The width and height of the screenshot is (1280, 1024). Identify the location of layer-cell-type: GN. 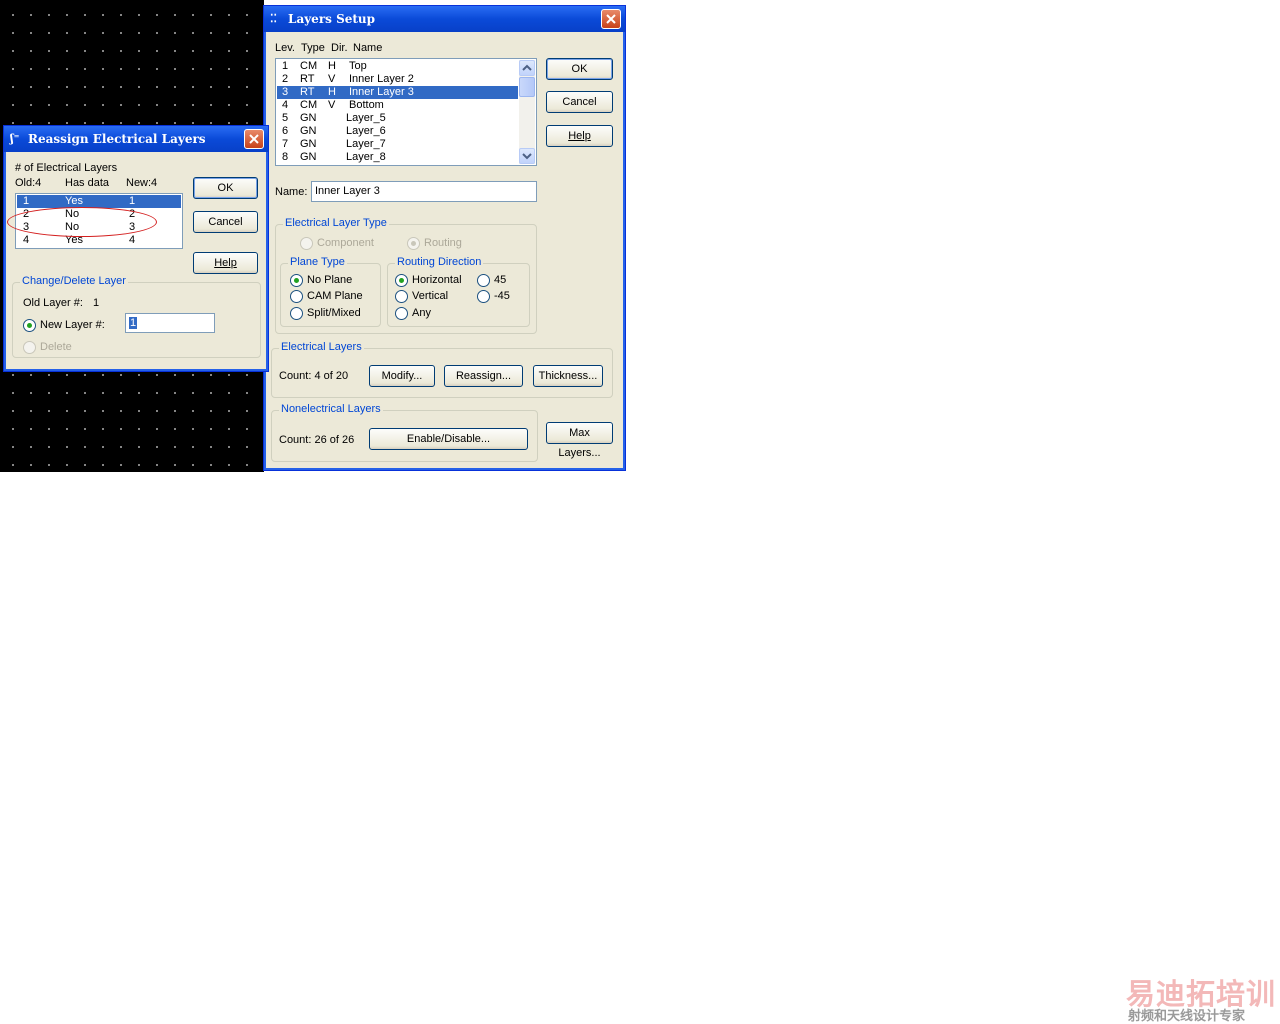
(308, 144).